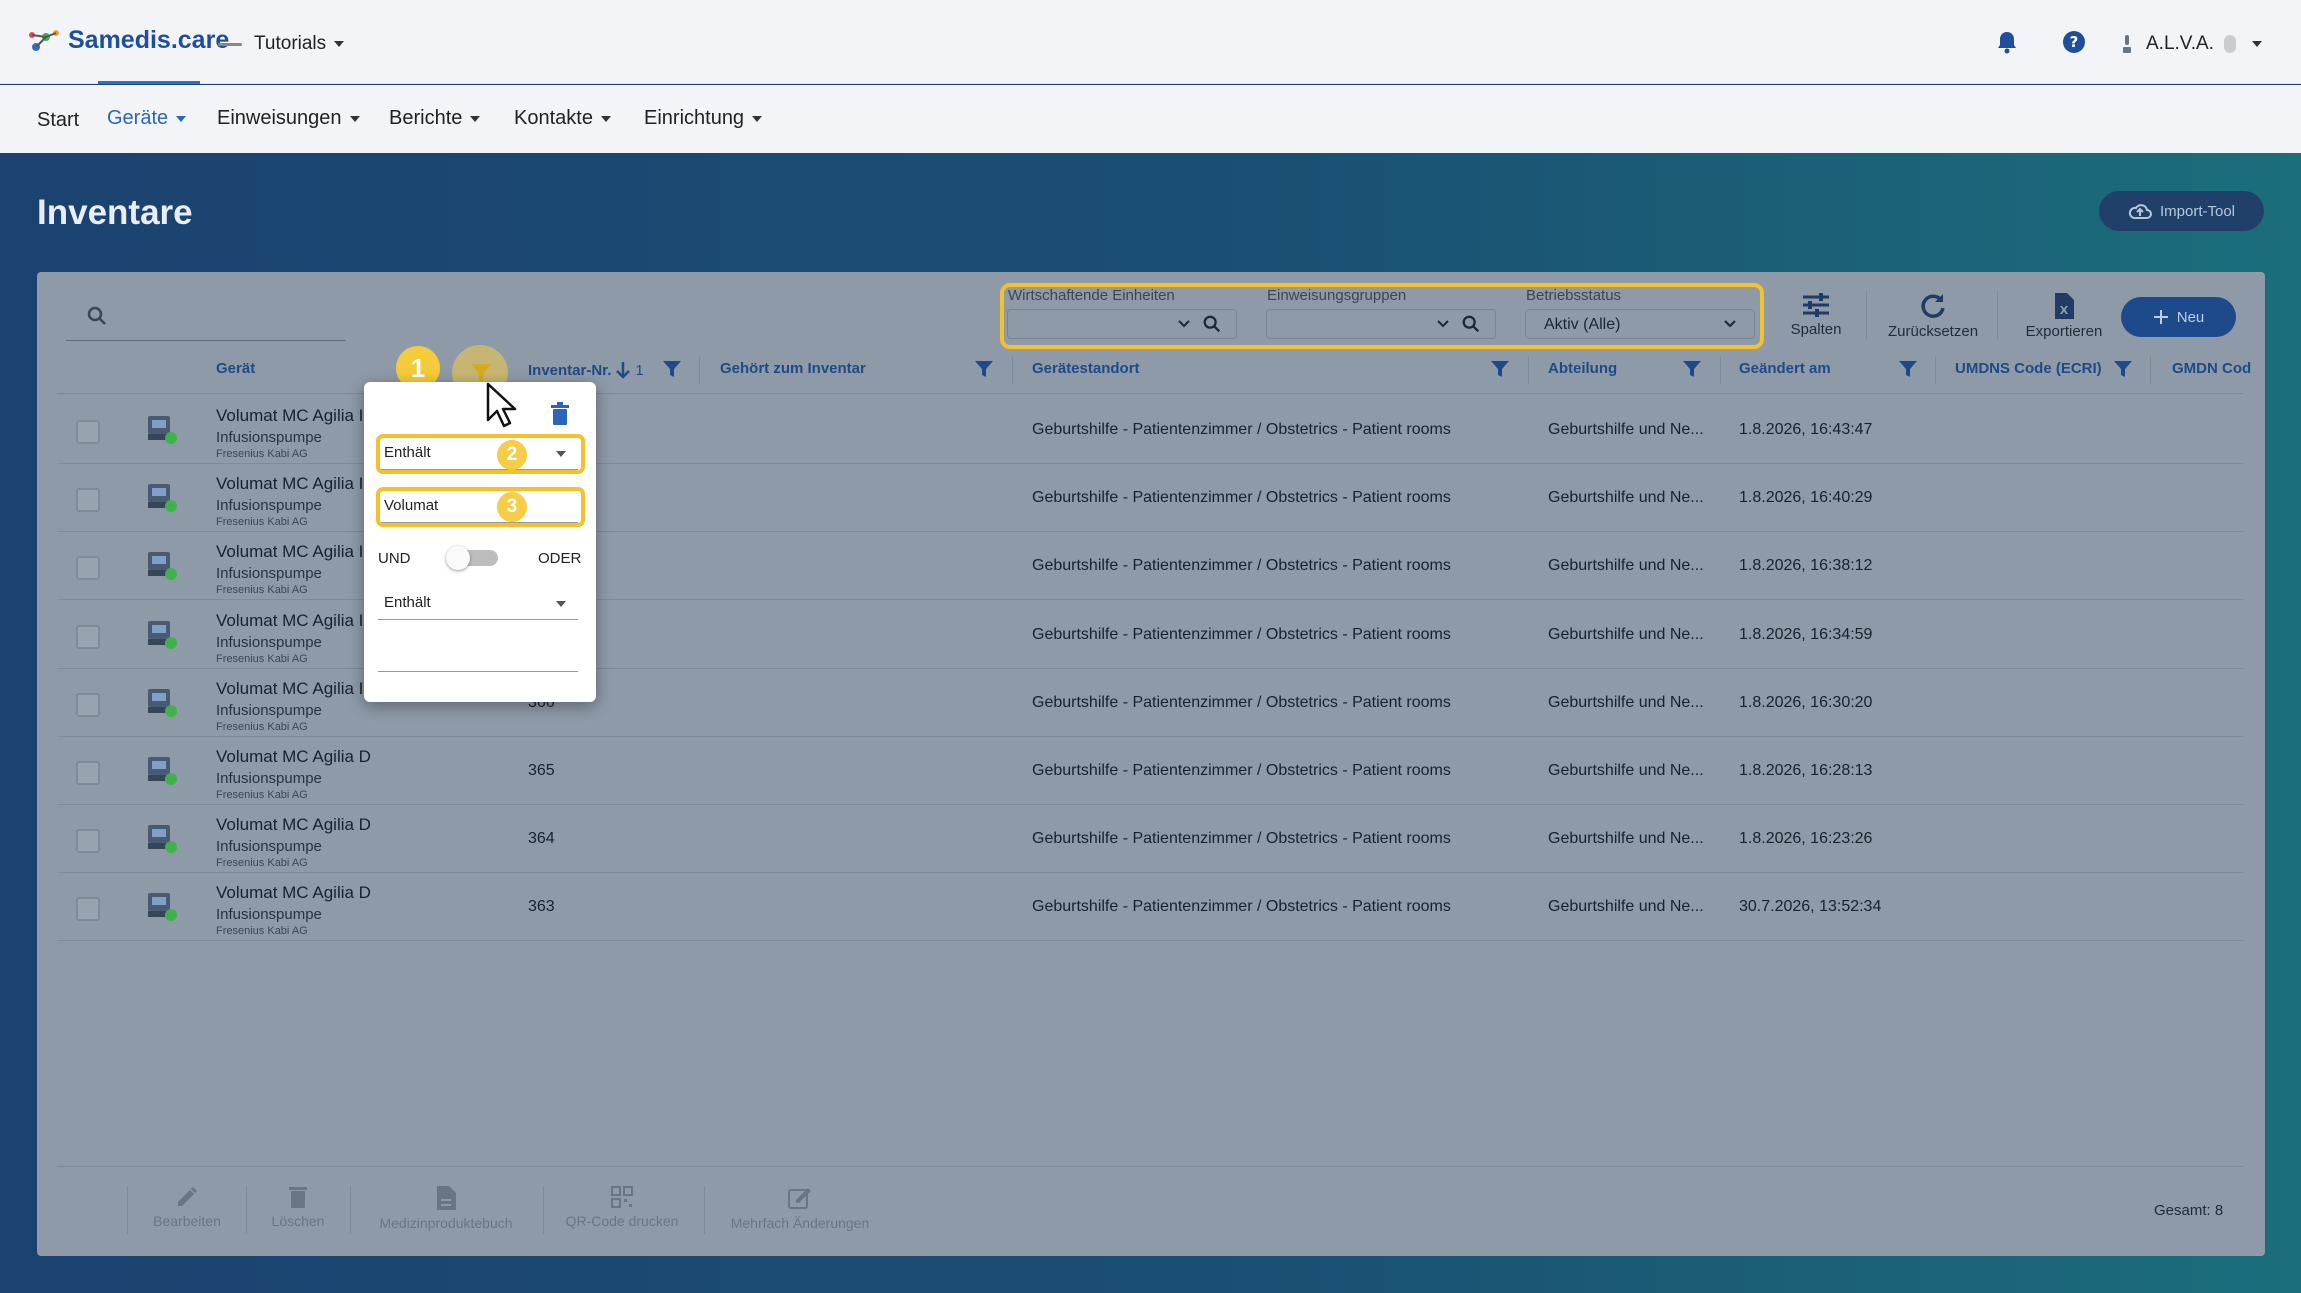  I want to click on col-abteilung: Abteilung, so click(1582, 368).